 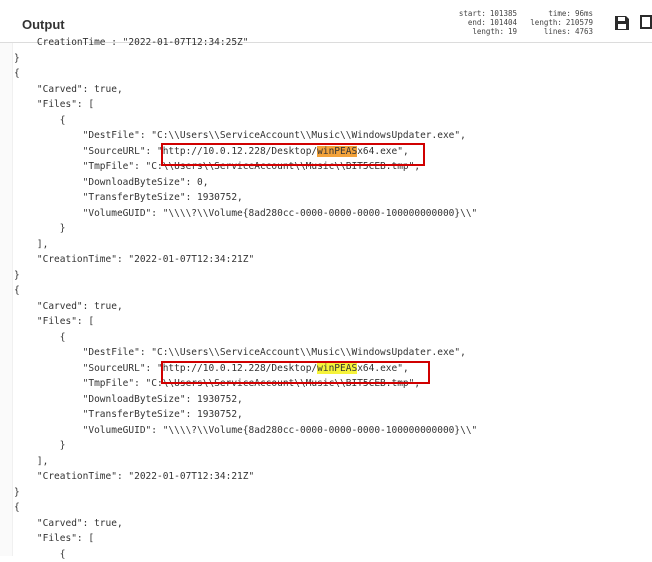 What do you see at coordinates (329, 43) in the screenshot?
I see `code-line: CreationTime : "2022-01-07T12:34:25Z"` at bounding box center [329, 43].